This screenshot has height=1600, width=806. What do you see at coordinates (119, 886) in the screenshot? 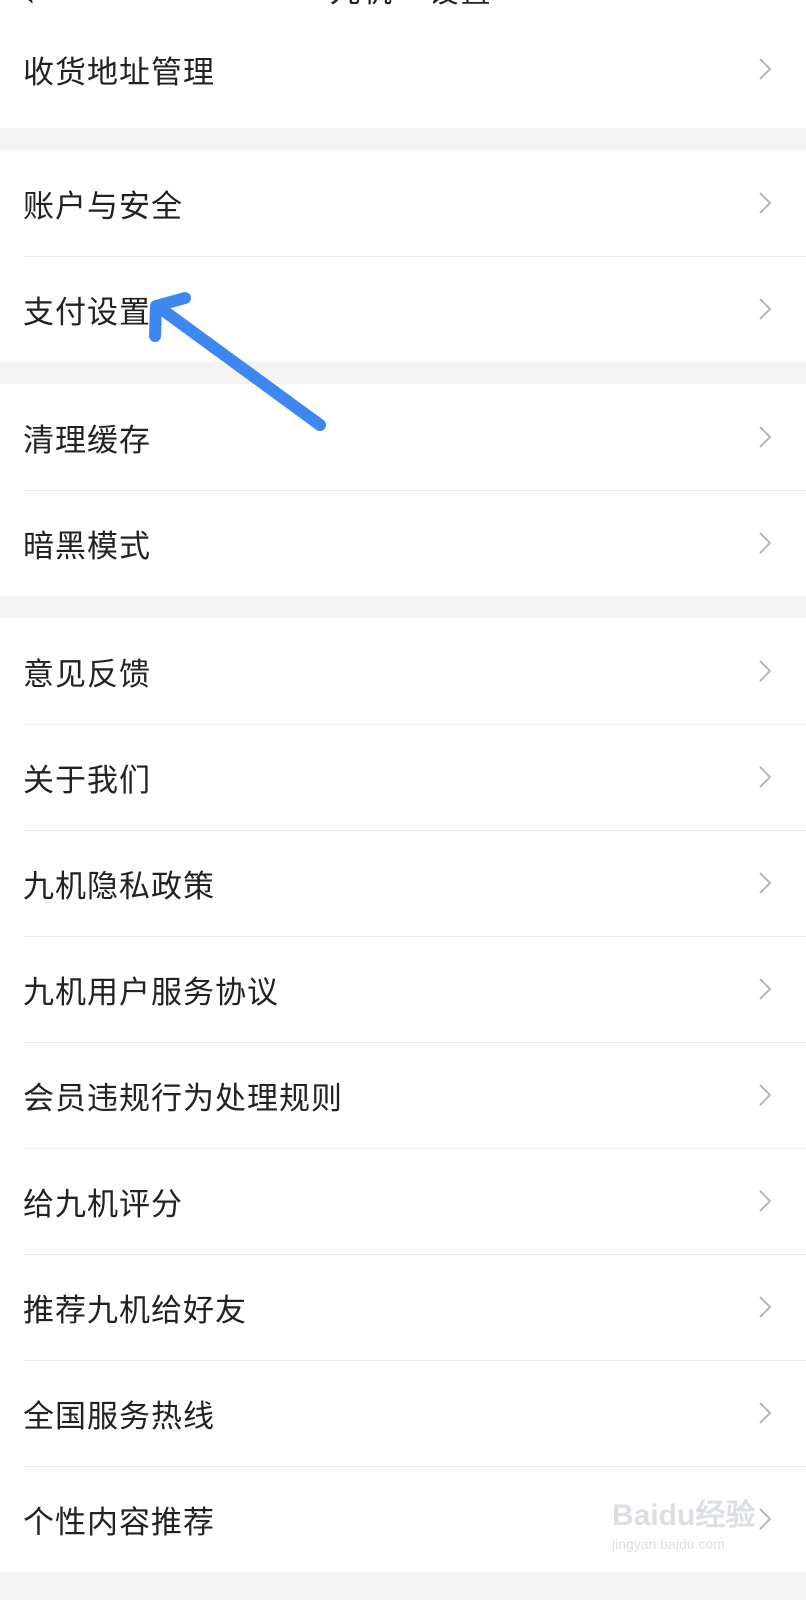
I see `settings-item-label: 九机隐私政策` at bounding box center [119, 886].